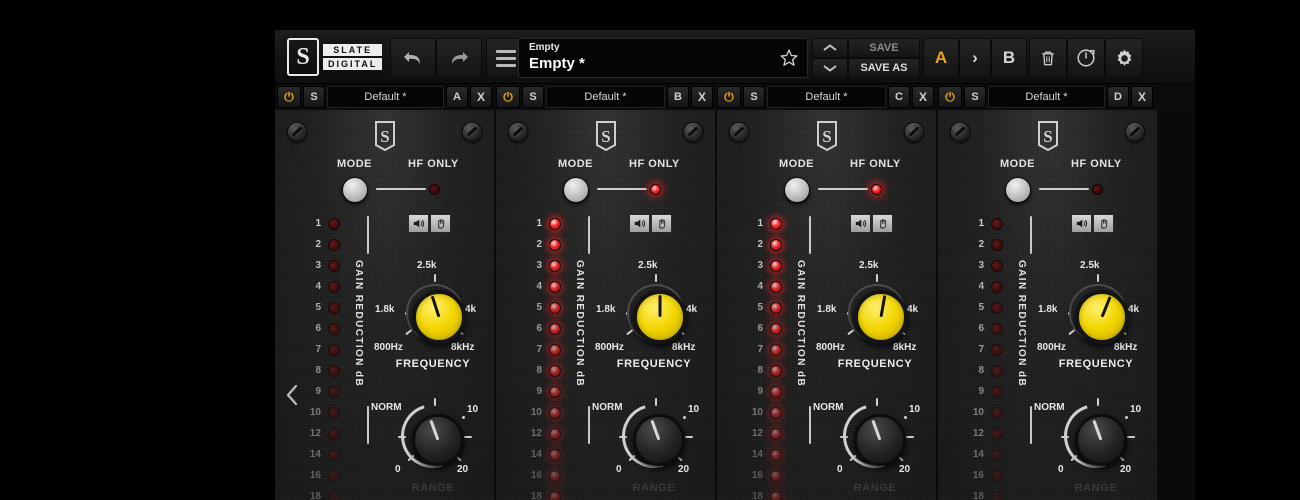  Describe the element at coordinates (459, 58) in the screenshot. I see `redo-button` at that location.